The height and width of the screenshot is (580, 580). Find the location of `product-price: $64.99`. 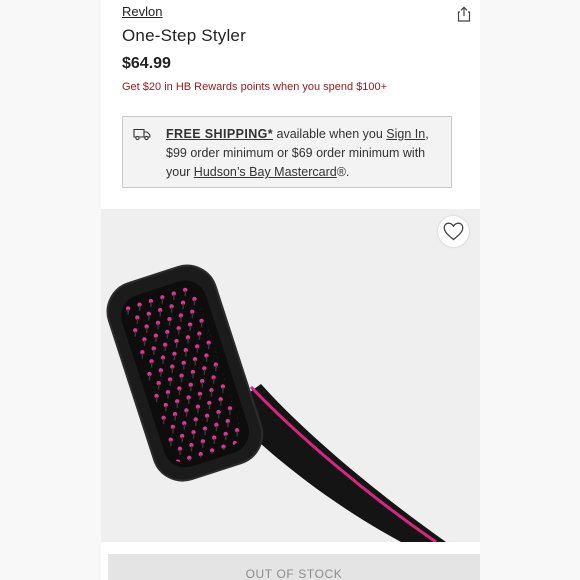

product-price: $64.99 is located at coordinates (146, 63).